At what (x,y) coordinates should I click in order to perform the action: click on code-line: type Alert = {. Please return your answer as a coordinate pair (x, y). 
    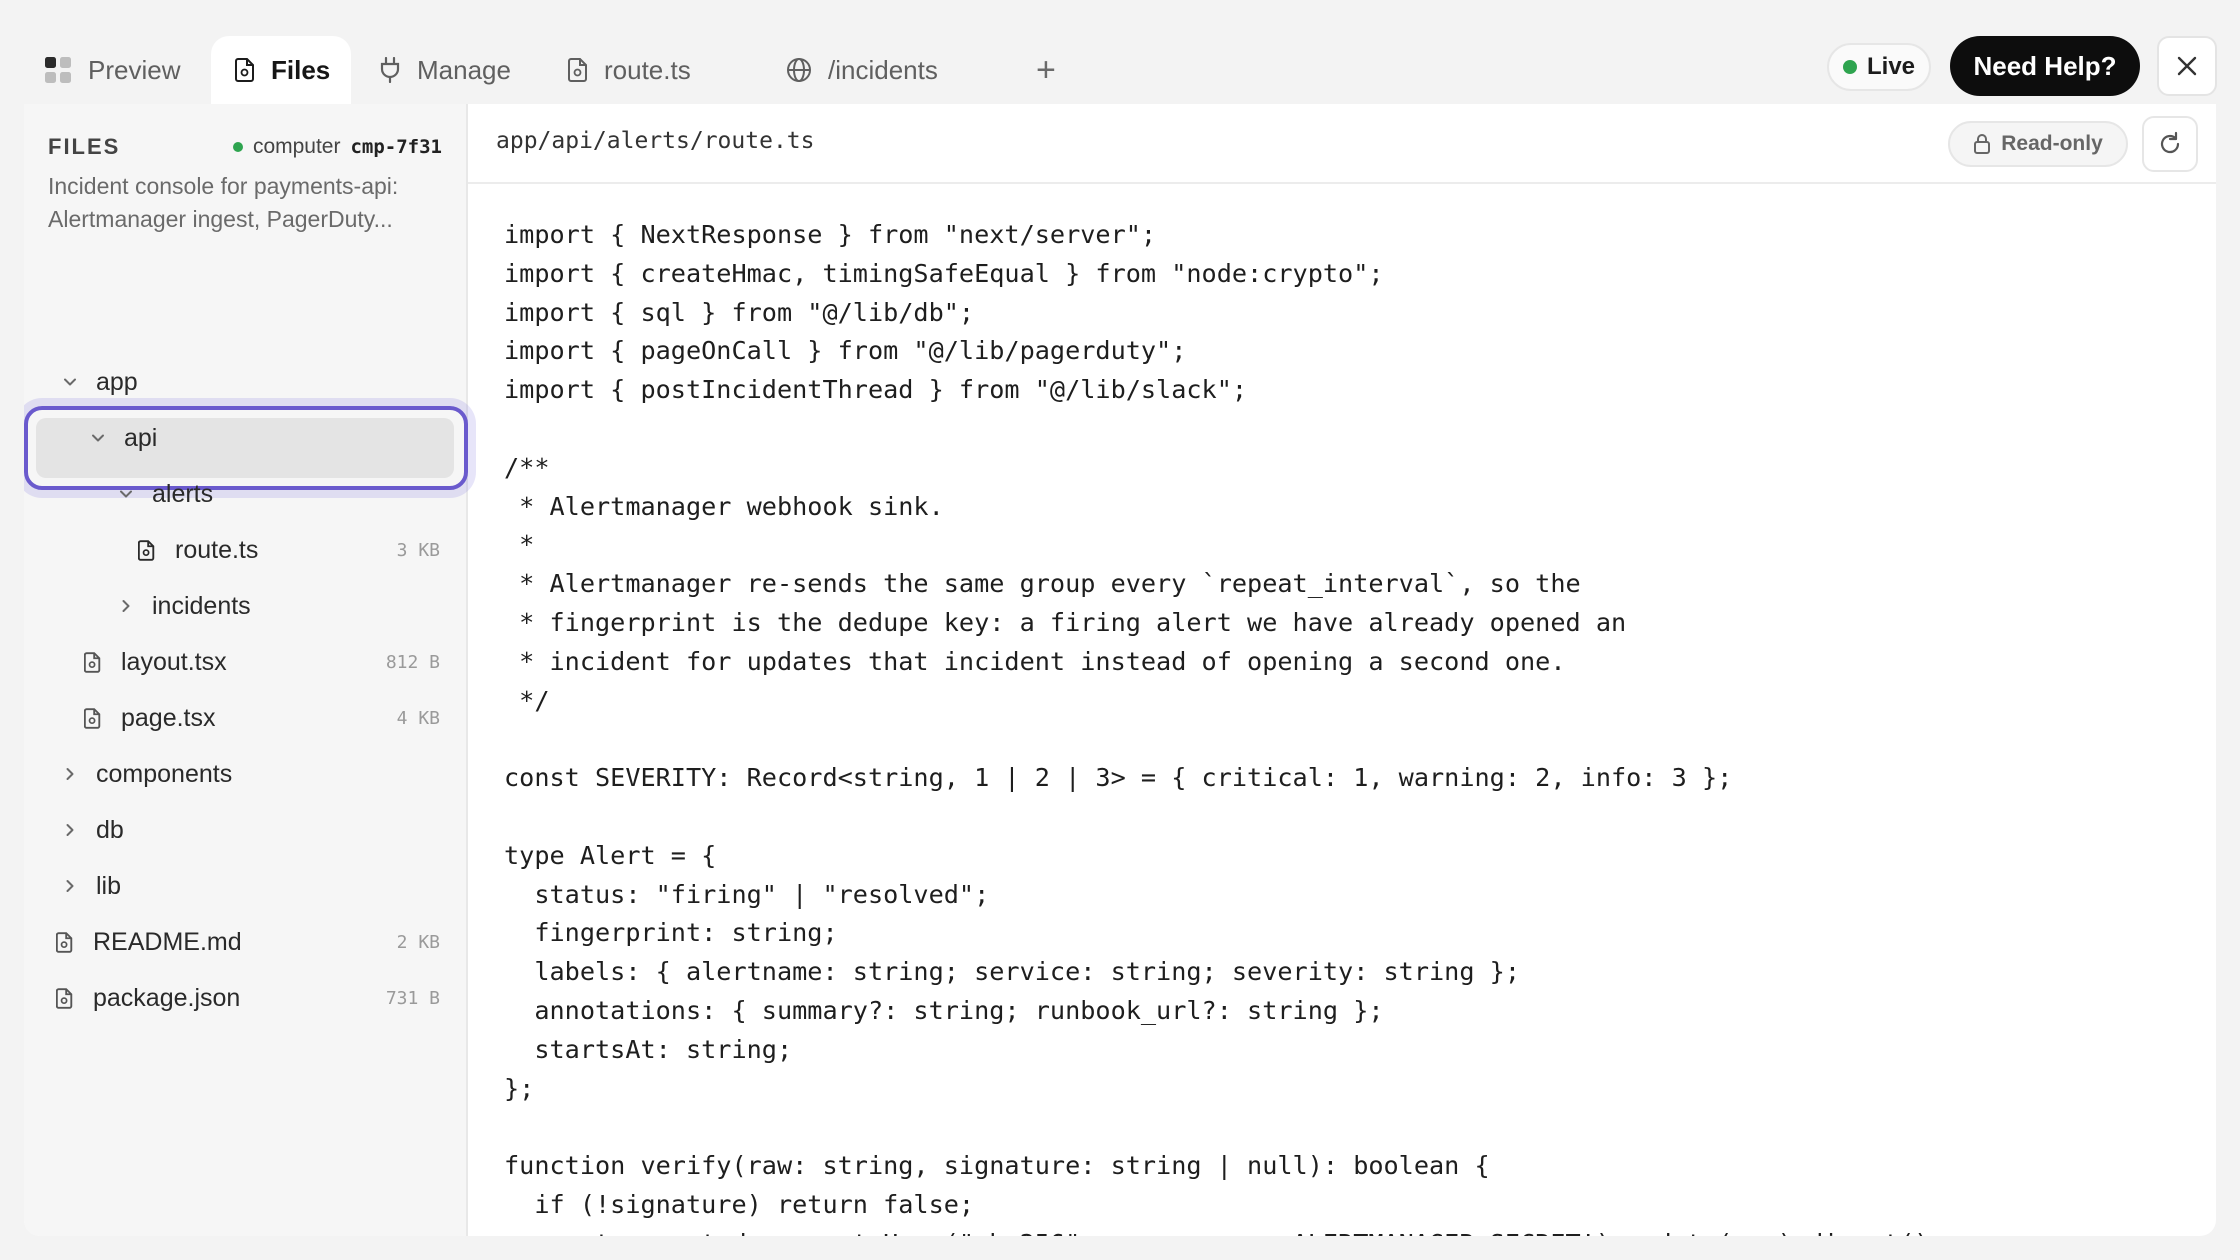
    Looking at the image, I should click on (610, 855).